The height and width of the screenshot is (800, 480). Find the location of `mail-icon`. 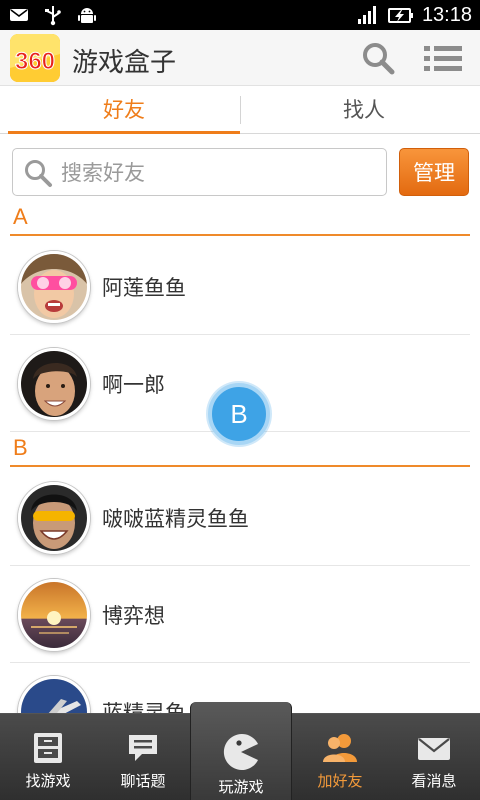

mail-icon is located at coordinates (19, 15).